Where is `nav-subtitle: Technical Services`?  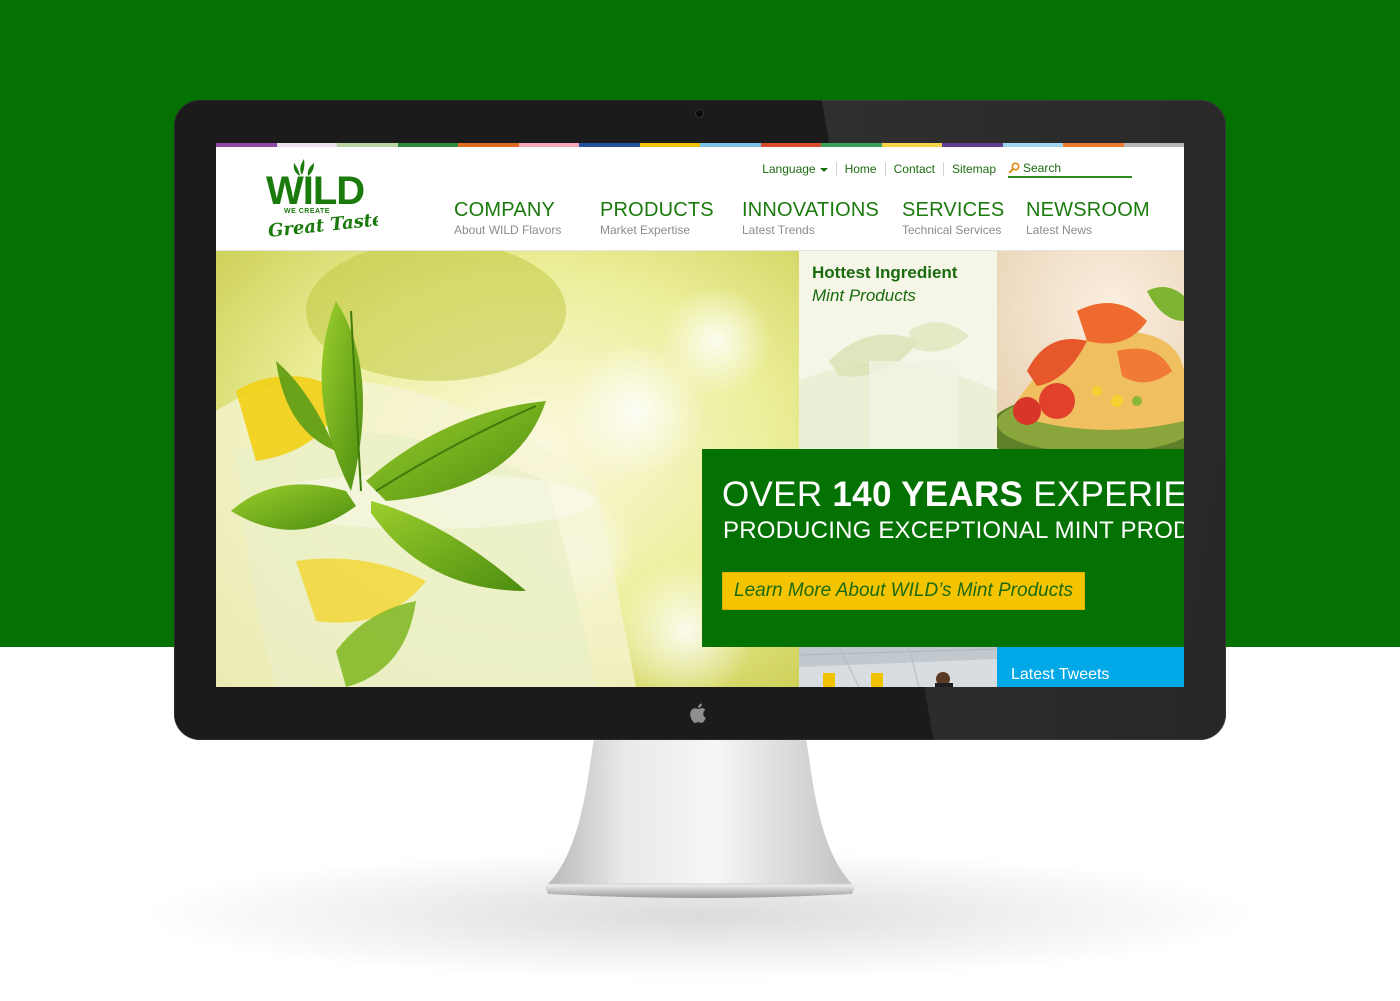
nav-subtitle: Technical Services is located at coordinates (952, 230).